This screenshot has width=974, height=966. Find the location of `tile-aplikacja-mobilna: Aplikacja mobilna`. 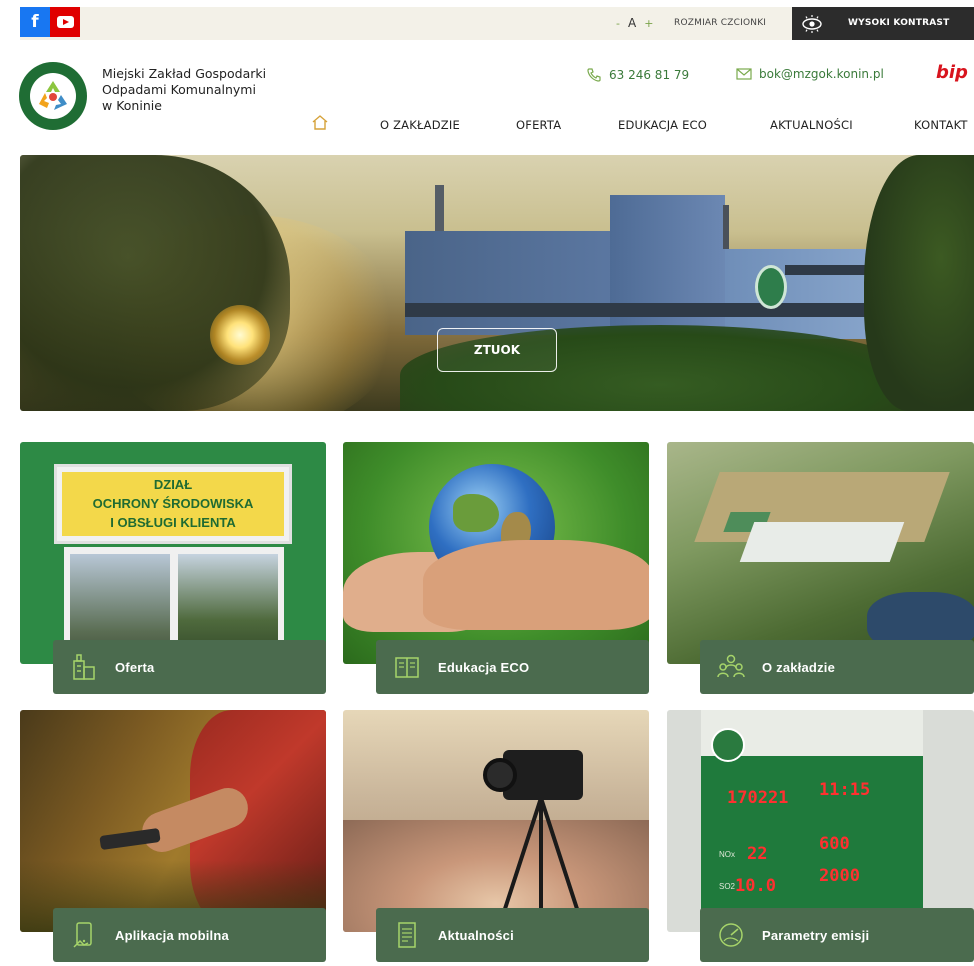

tile-aplikacja-mobilna: Aplikacja mobilna is located at coordinates (189, 935).